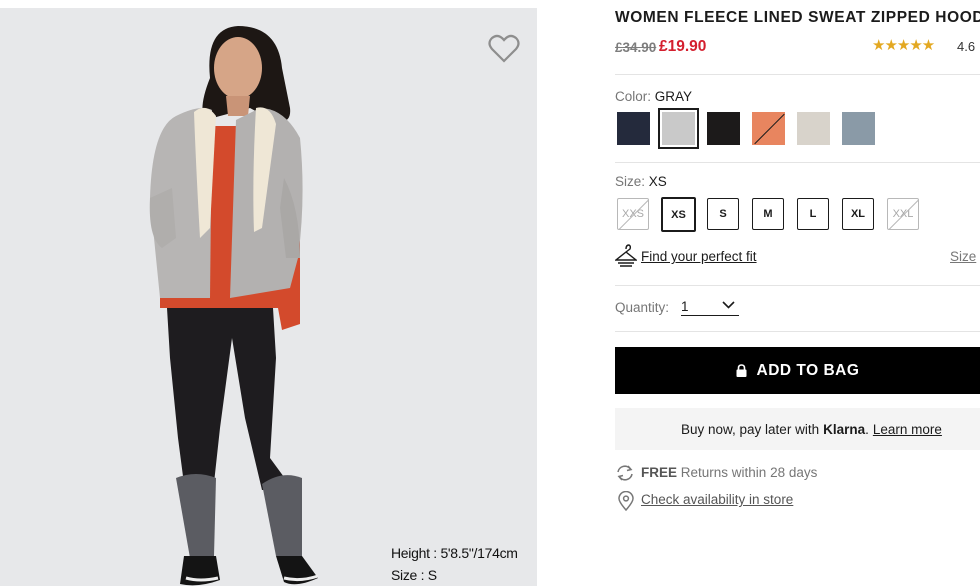 Image resolution: width=980 pixels, height=586 pixels. Describe the element at coordinates (678, 214) in the screenshot. I see `size-option-xs: XS` at that location.